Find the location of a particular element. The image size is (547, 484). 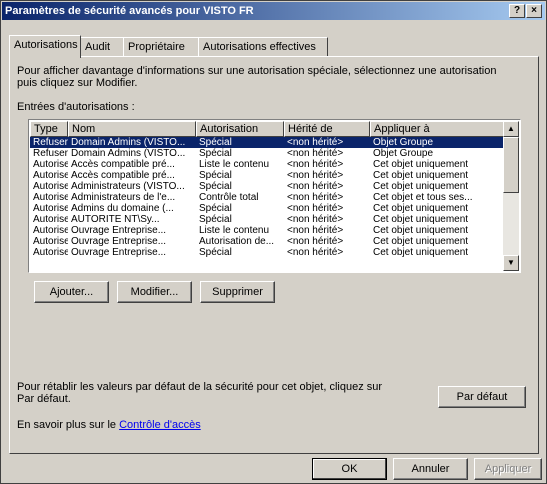

learn-more-text: En savoir plus sur le Contrôle d'accès is located at coordinates (109, 425).